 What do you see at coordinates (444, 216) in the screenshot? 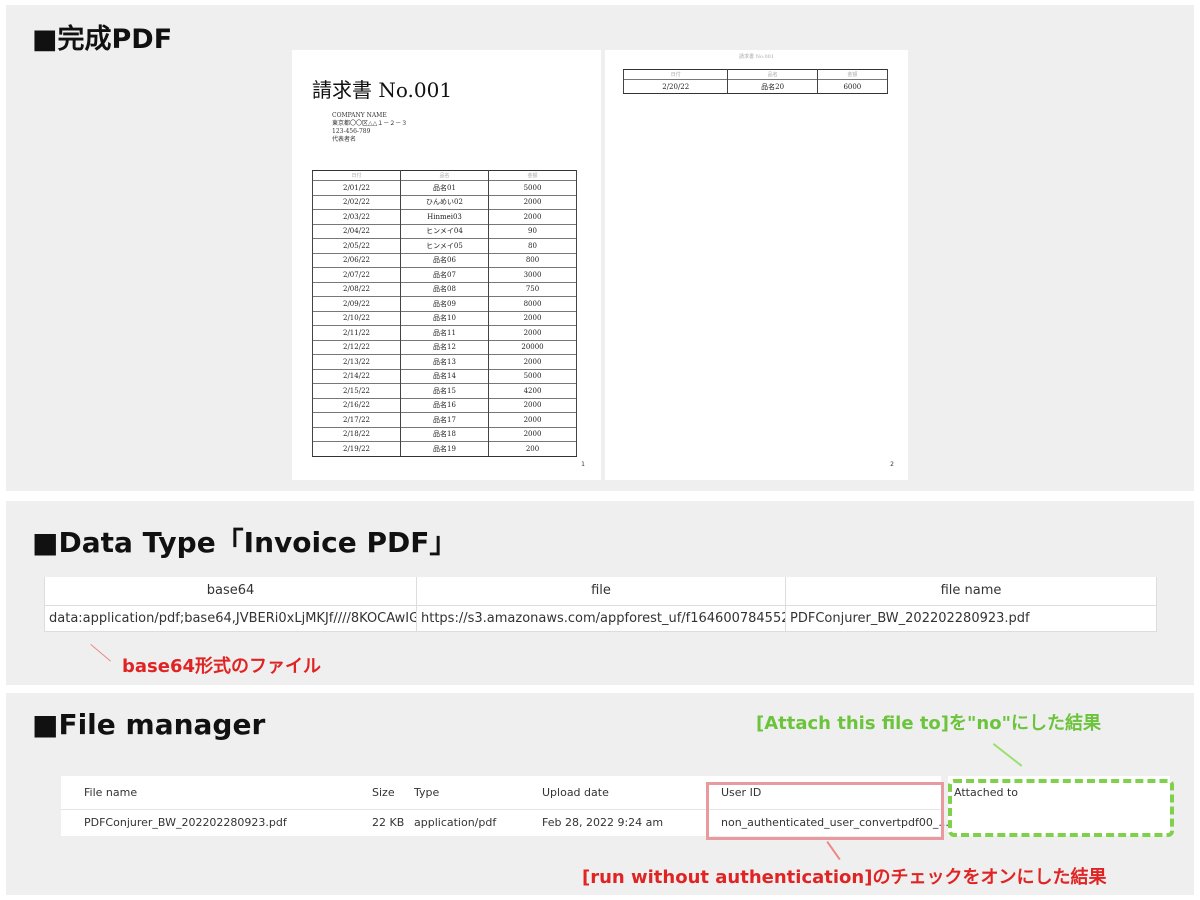
I see `invoice-row: 2/03/22 Hinmei03 2000` at bounding box center [444, 216].